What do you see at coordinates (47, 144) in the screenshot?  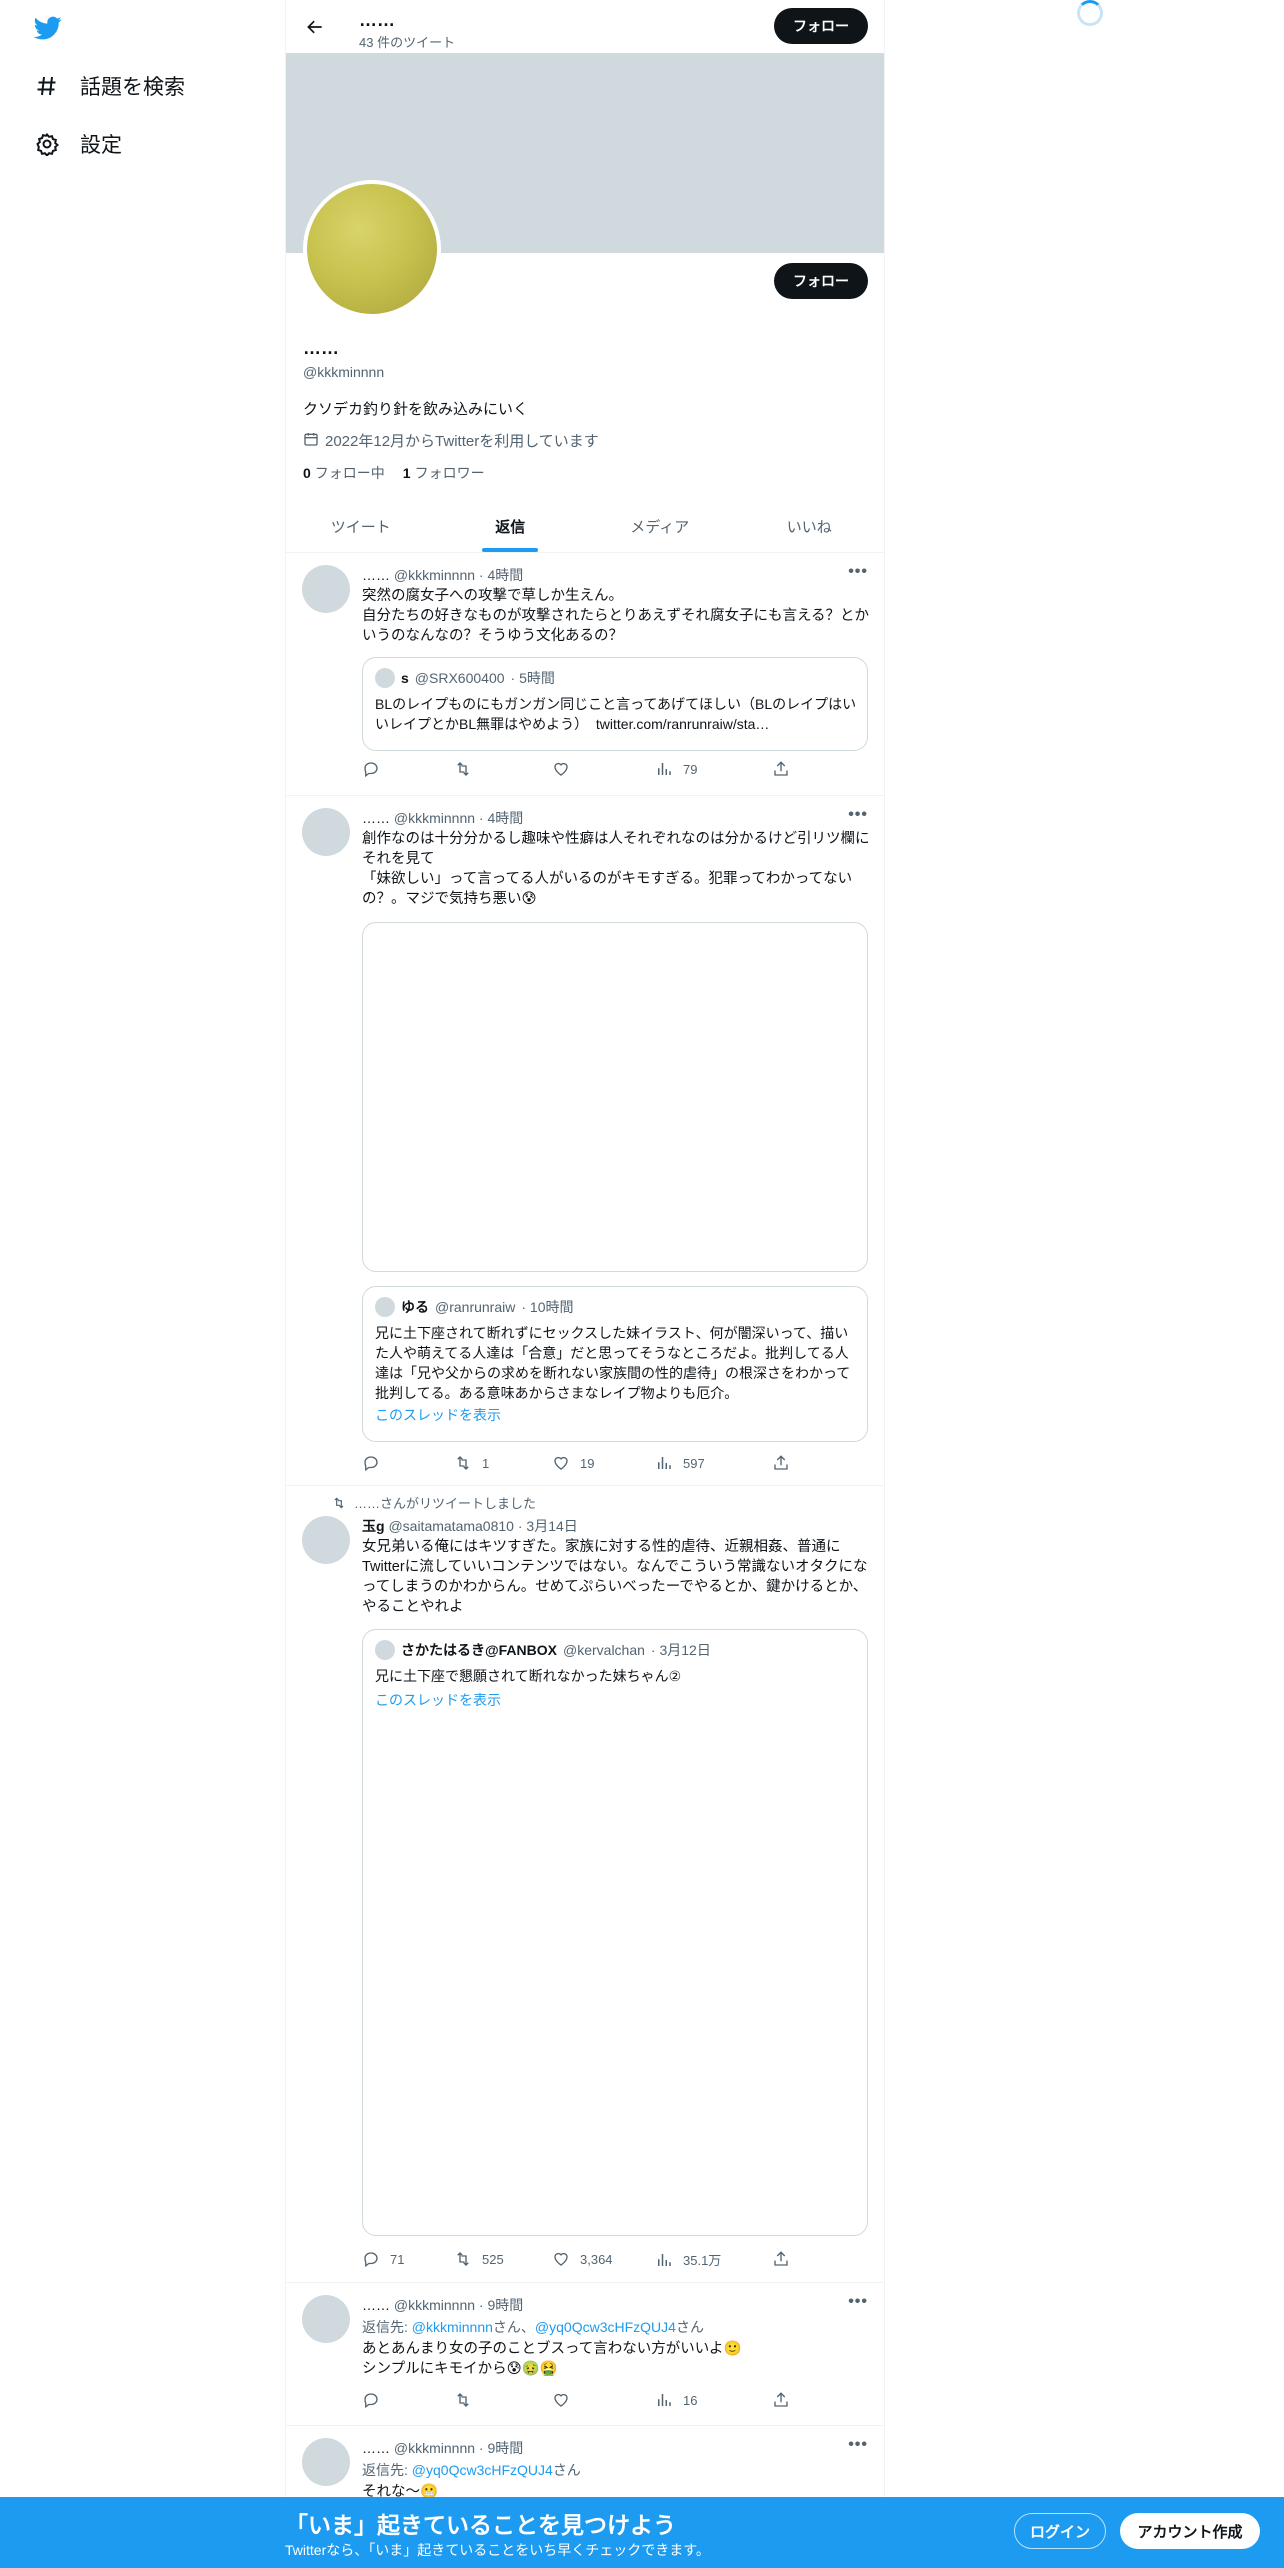 I see `gear-icon` at bounding box center [47, 144].